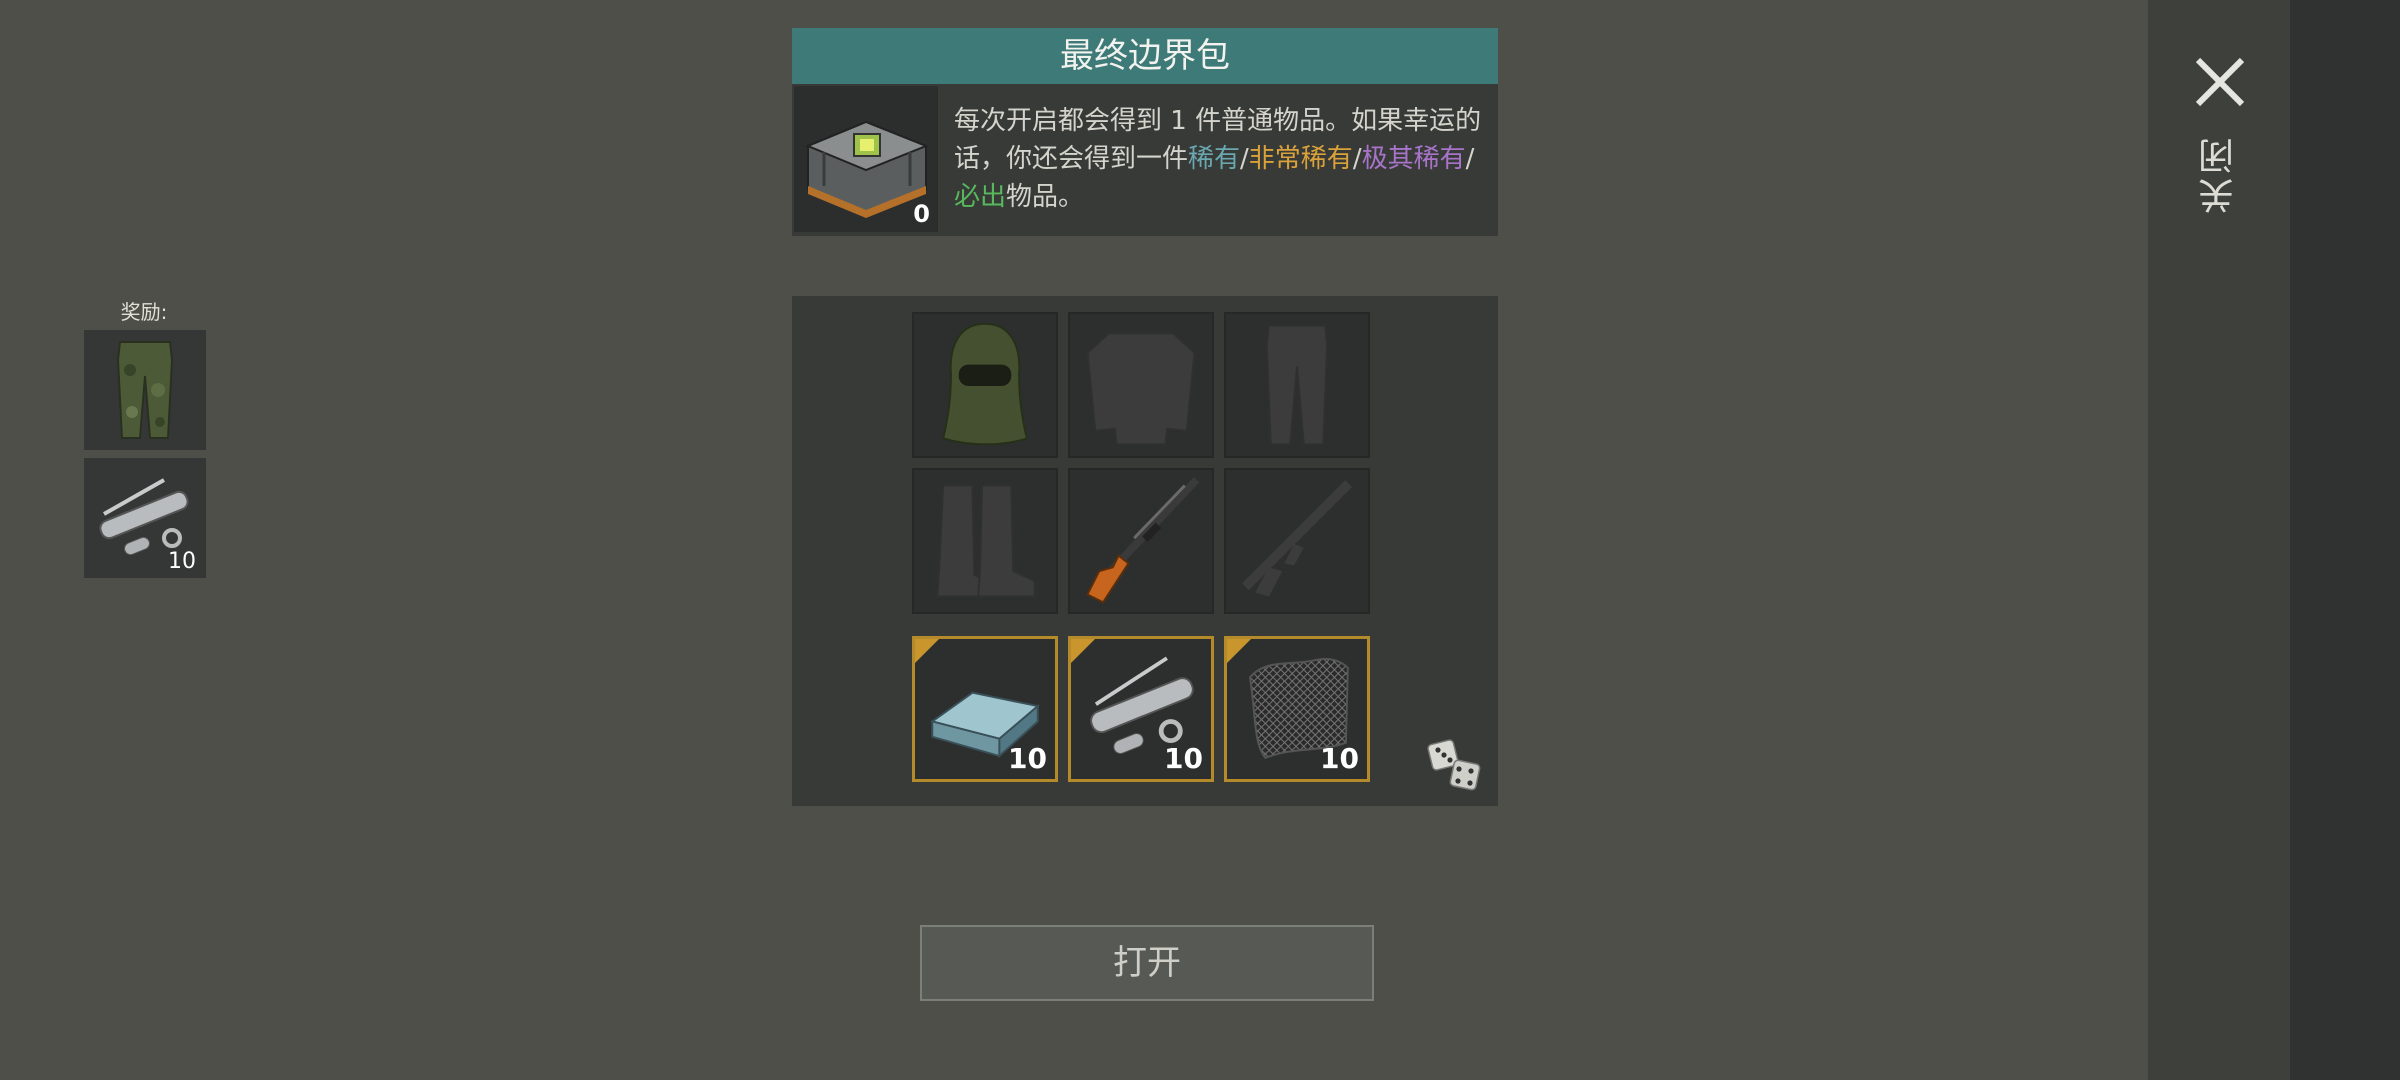 Image resolution: width=2400 pixels, height=1080 pixels. I want to click on reward-slot: 10, so click(145, 518).